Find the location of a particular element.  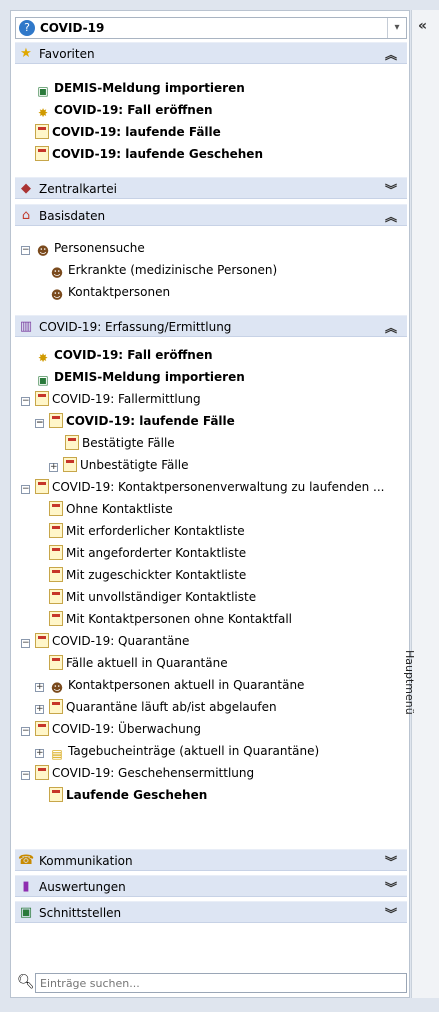

section-title: Zentralkartei is located at coordinates (78, 189).